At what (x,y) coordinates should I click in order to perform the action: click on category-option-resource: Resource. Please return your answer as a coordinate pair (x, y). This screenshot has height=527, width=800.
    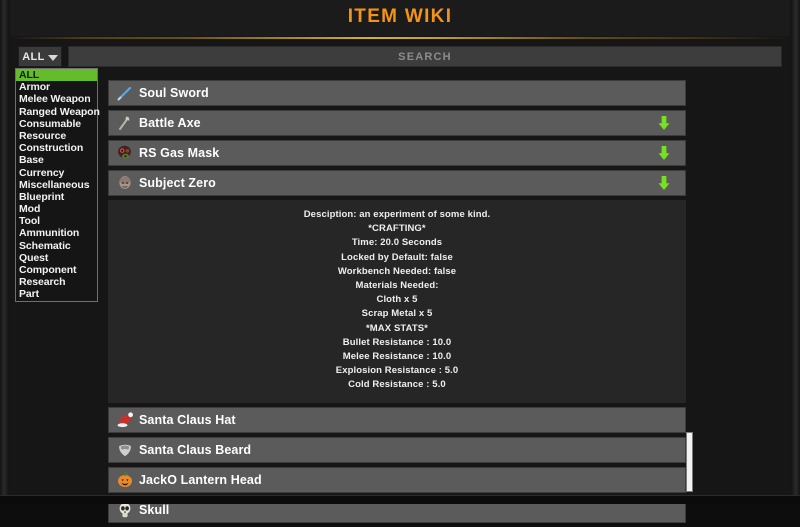
    Looking at the image, I should click on (56, 136).